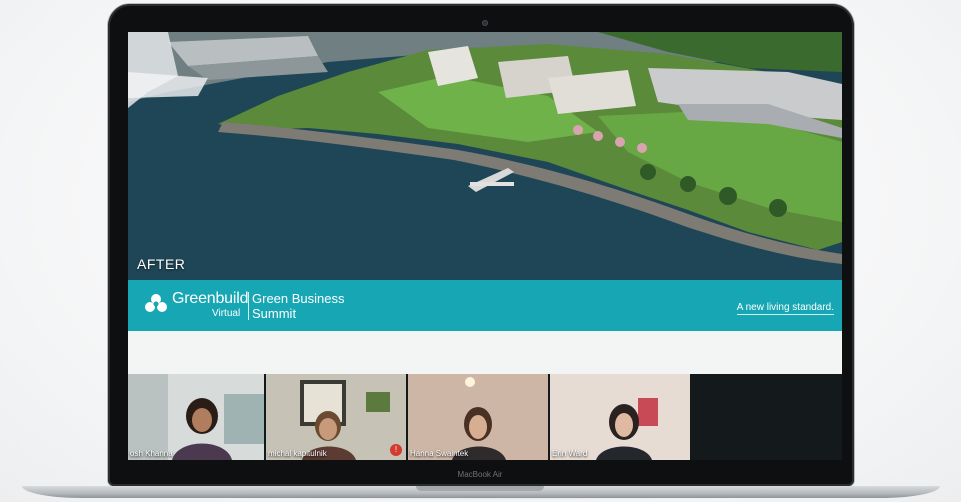 The width and height of the screenshot is (961, 502). I want to click on participant-tile: Hanna Swaintek, so click(478, 417).